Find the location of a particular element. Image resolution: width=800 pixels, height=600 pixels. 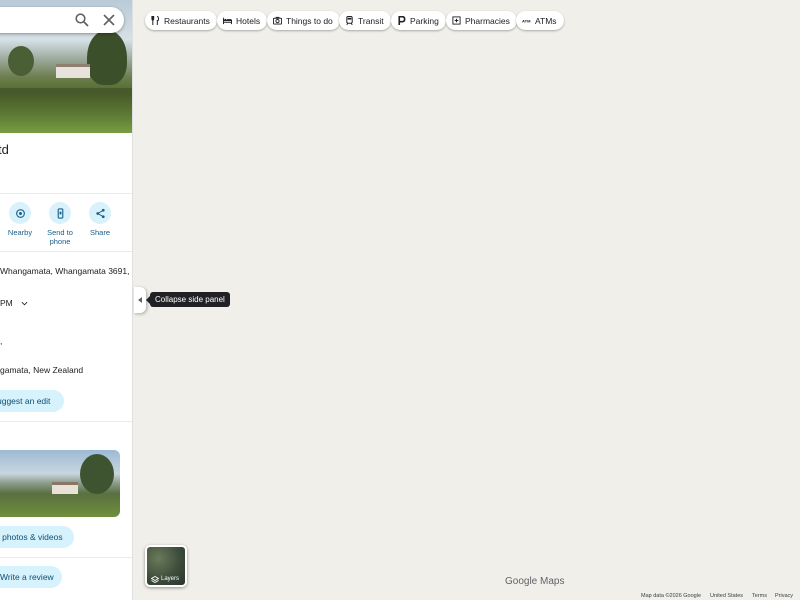

chip-label: Pharmacies is located at coordinates (487, 20).